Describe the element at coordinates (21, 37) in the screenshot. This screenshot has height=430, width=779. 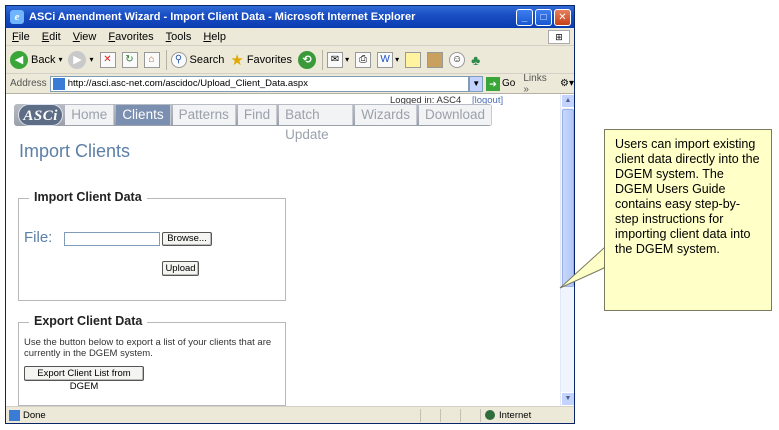
I see `menu-file: File` at that location.